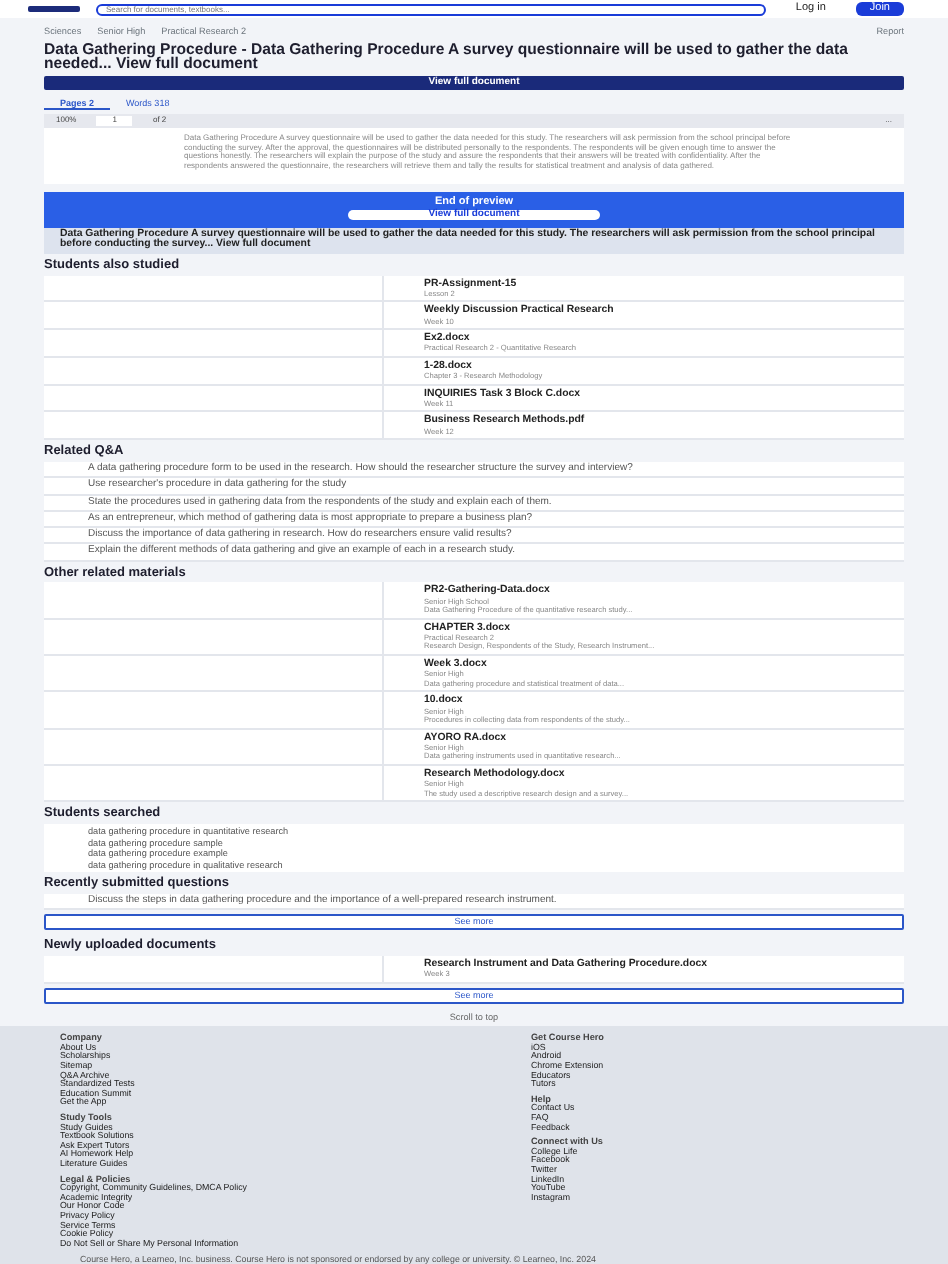 This screenshot has height=1264, width=948. I want to click on logo-icon, so click(54, 9).